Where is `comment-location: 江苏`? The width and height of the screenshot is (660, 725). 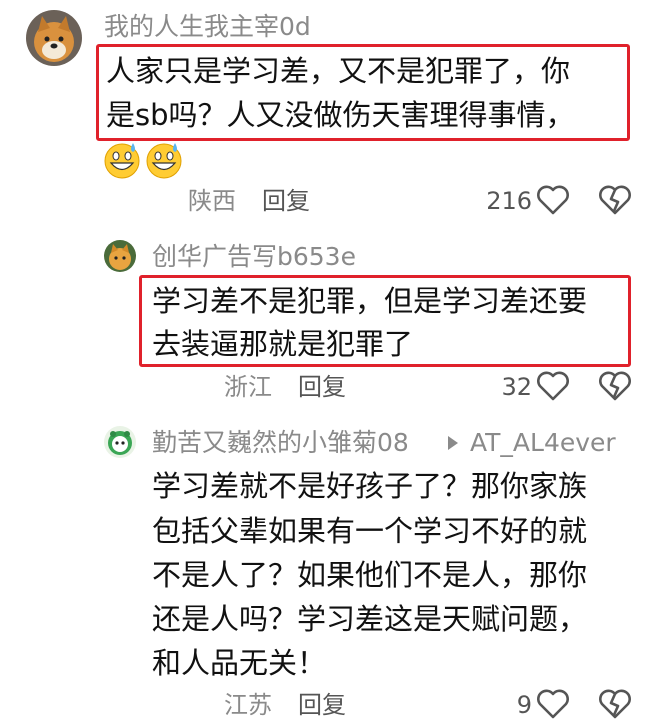
comment-location: 江苏 is located at coordinates (248, 705).